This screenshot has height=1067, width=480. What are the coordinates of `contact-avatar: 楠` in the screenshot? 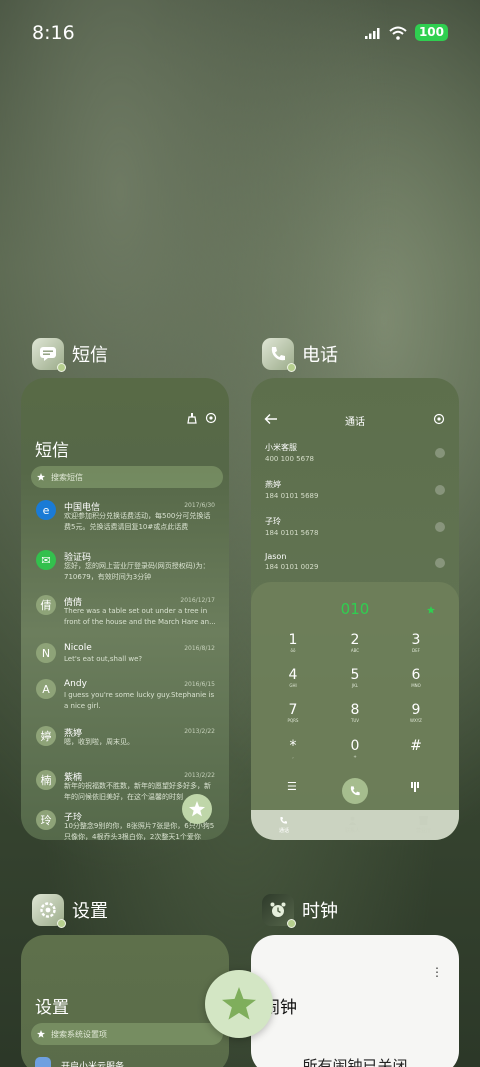 It's located at (46, 780).